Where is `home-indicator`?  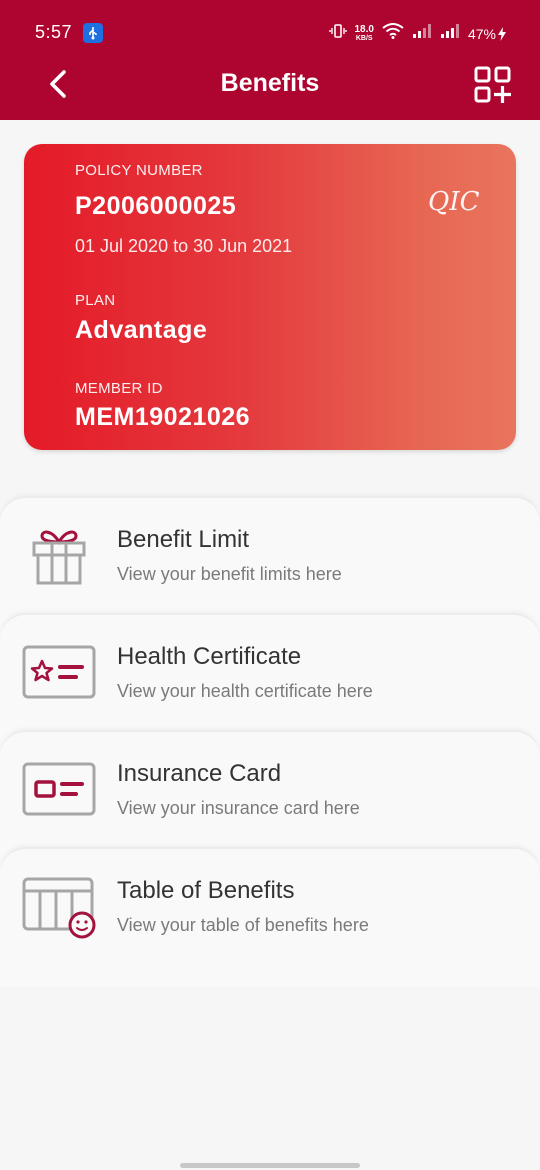 home-indicator is located at coordinates (270, 1165).